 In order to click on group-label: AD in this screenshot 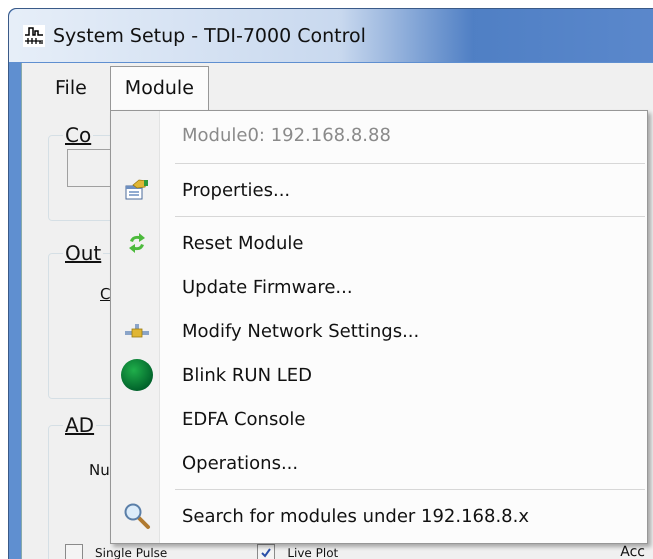, I will do `click(80, 425)`.